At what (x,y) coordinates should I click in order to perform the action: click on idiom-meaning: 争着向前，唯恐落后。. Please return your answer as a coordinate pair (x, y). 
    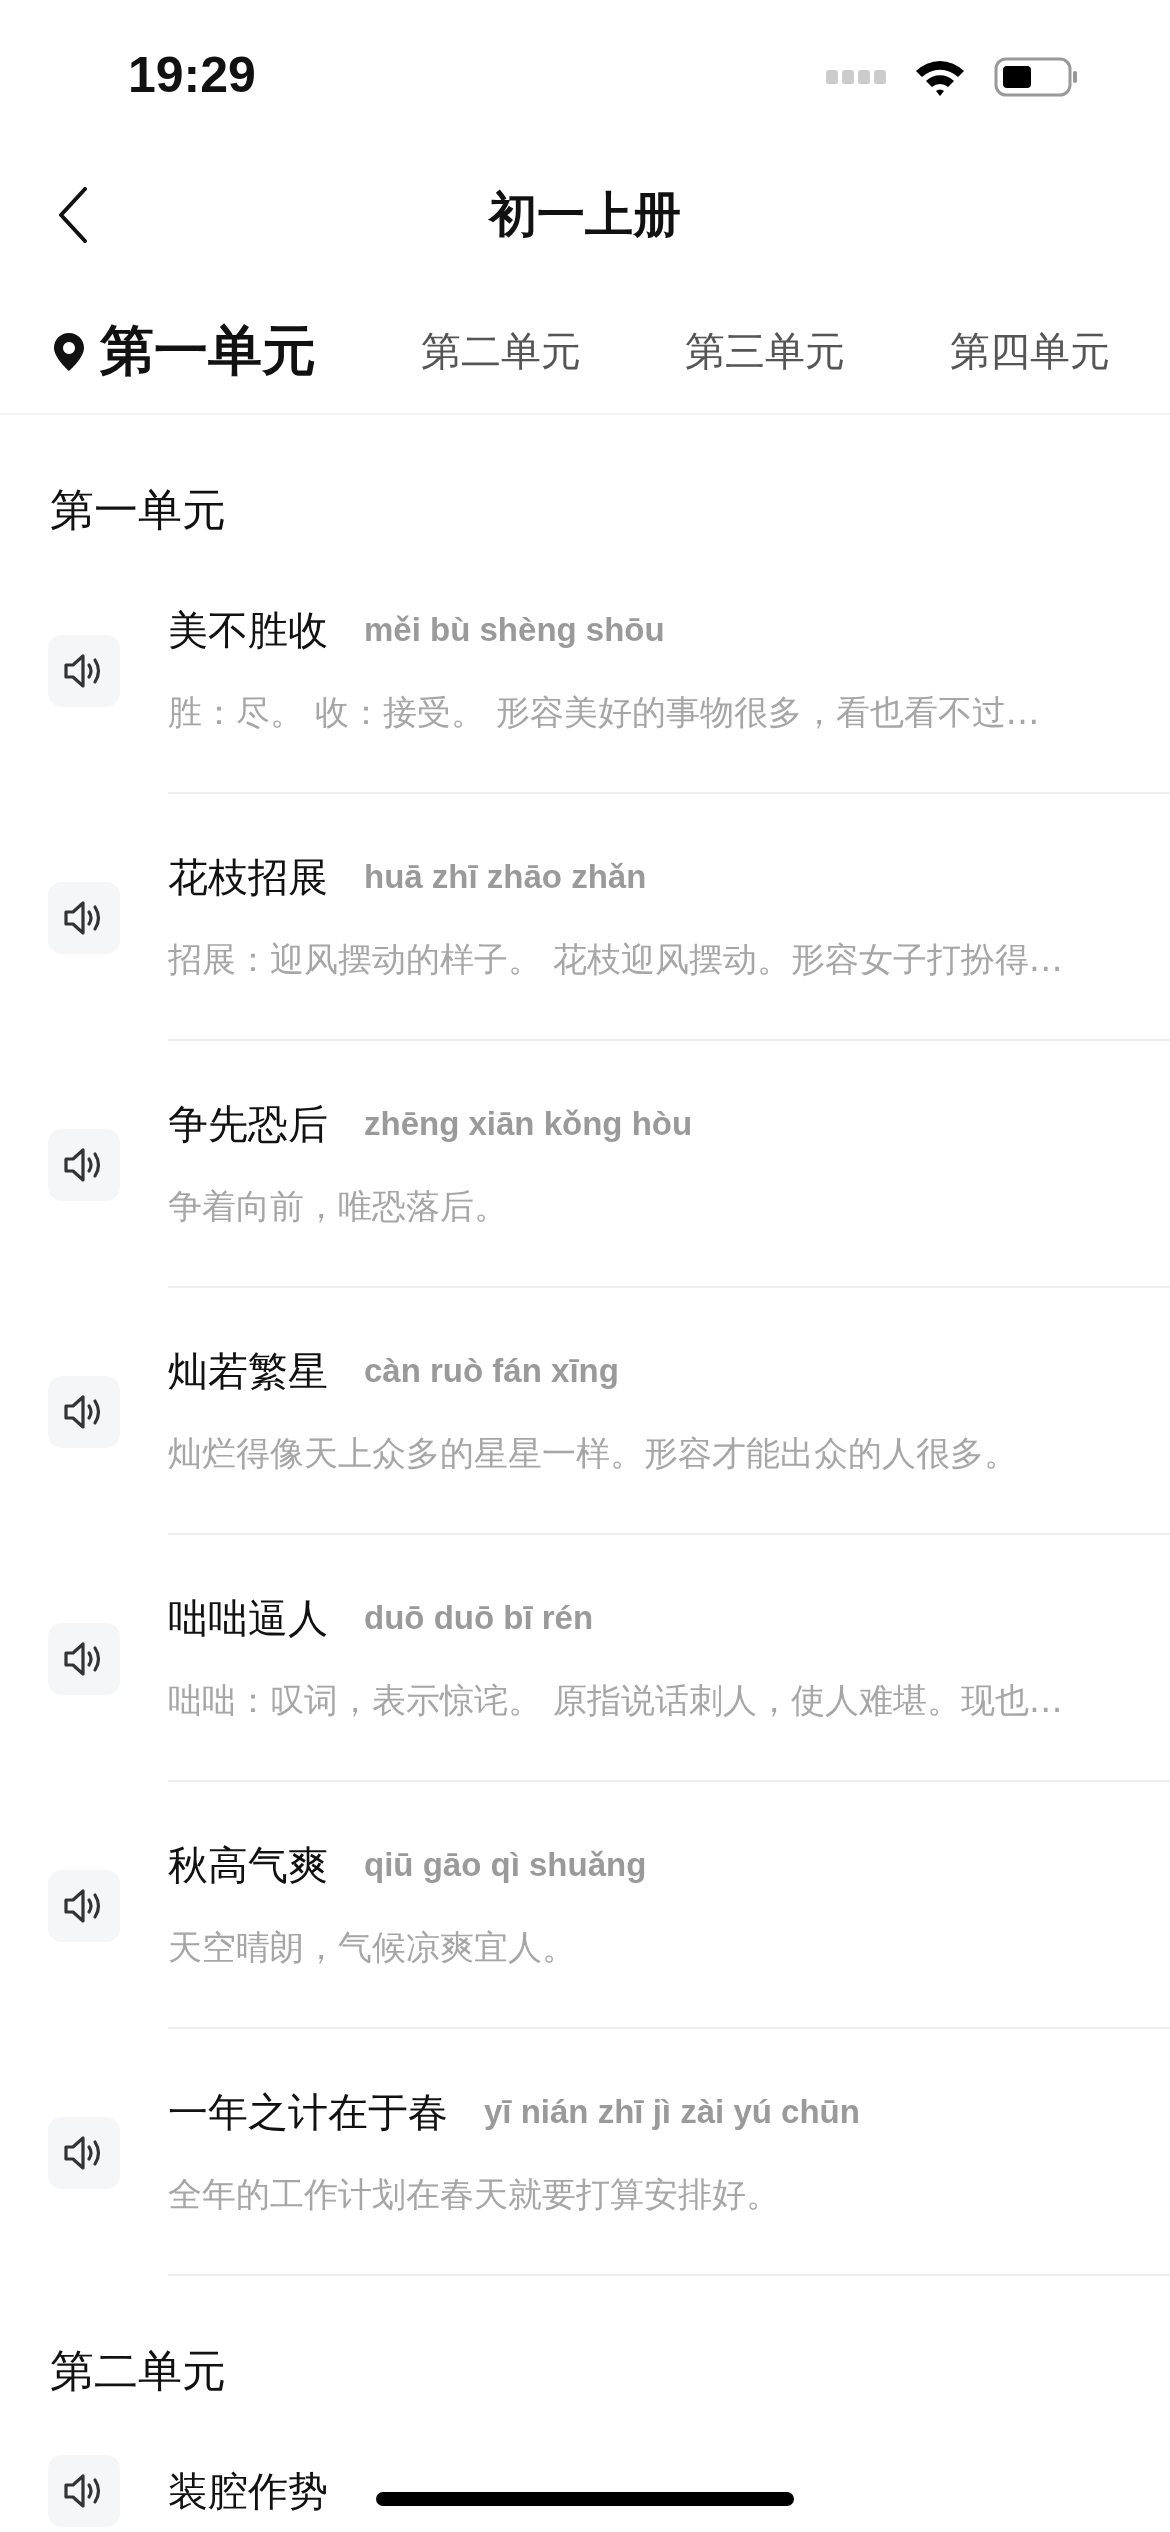
    Looking at the image, I should click on (338, 1206).